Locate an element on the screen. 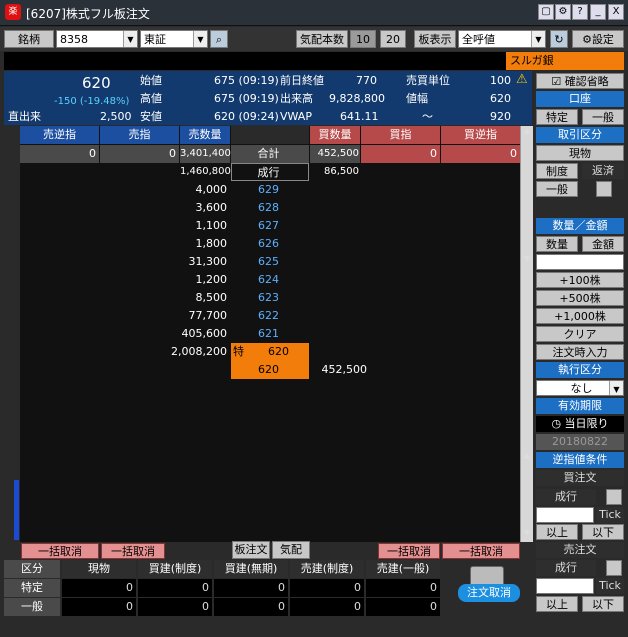  cancel-all-buy-stop-button: 一括取消 is located at coordinates (481, 551).